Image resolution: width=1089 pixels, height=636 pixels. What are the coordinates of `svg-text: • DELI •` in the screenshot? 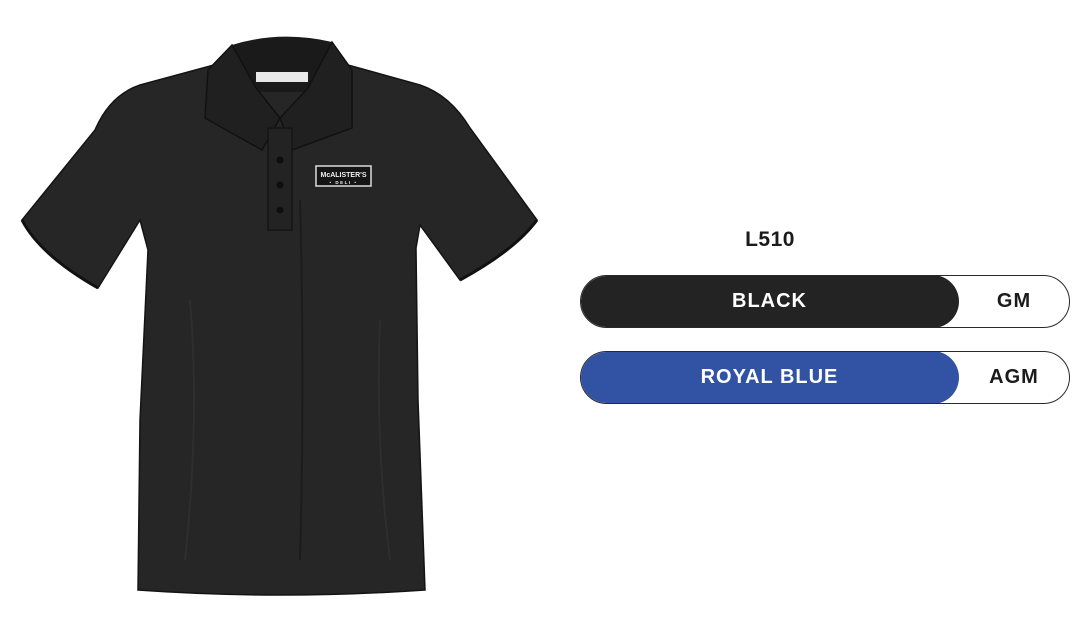 It's located at (344, 182).